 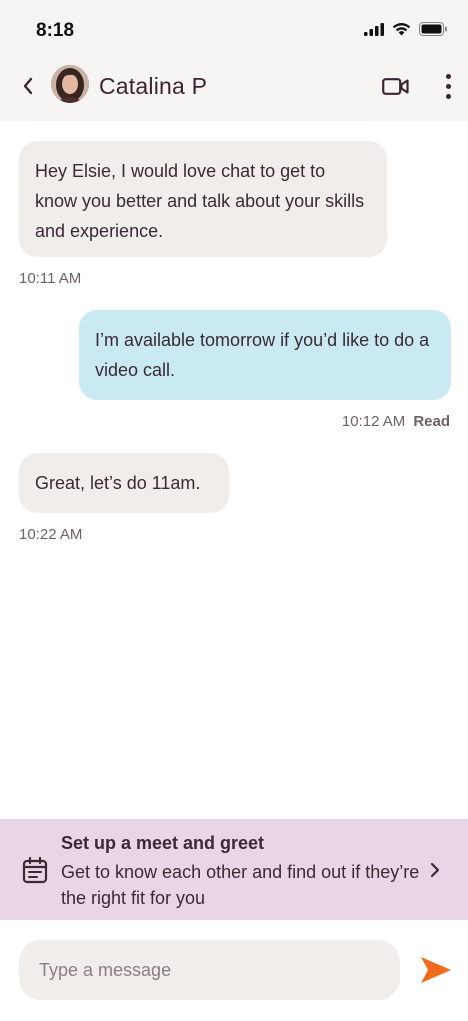 I want to click on wifi-icon, so click(x=401, y=29).